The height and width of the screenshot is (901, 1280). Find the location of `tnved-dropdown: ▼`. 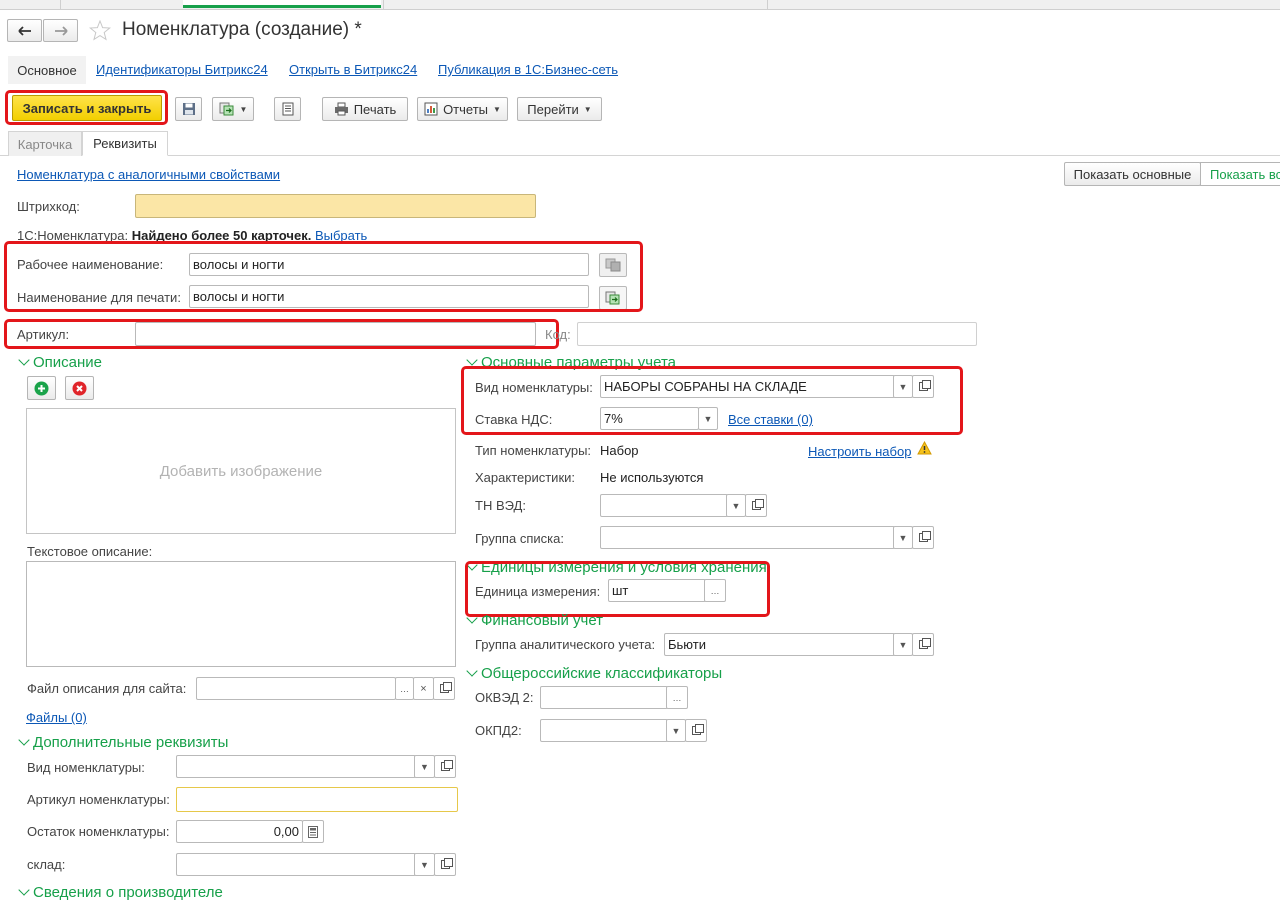

tnved-dropdown: ▼ is located at coordinates (736, 505).